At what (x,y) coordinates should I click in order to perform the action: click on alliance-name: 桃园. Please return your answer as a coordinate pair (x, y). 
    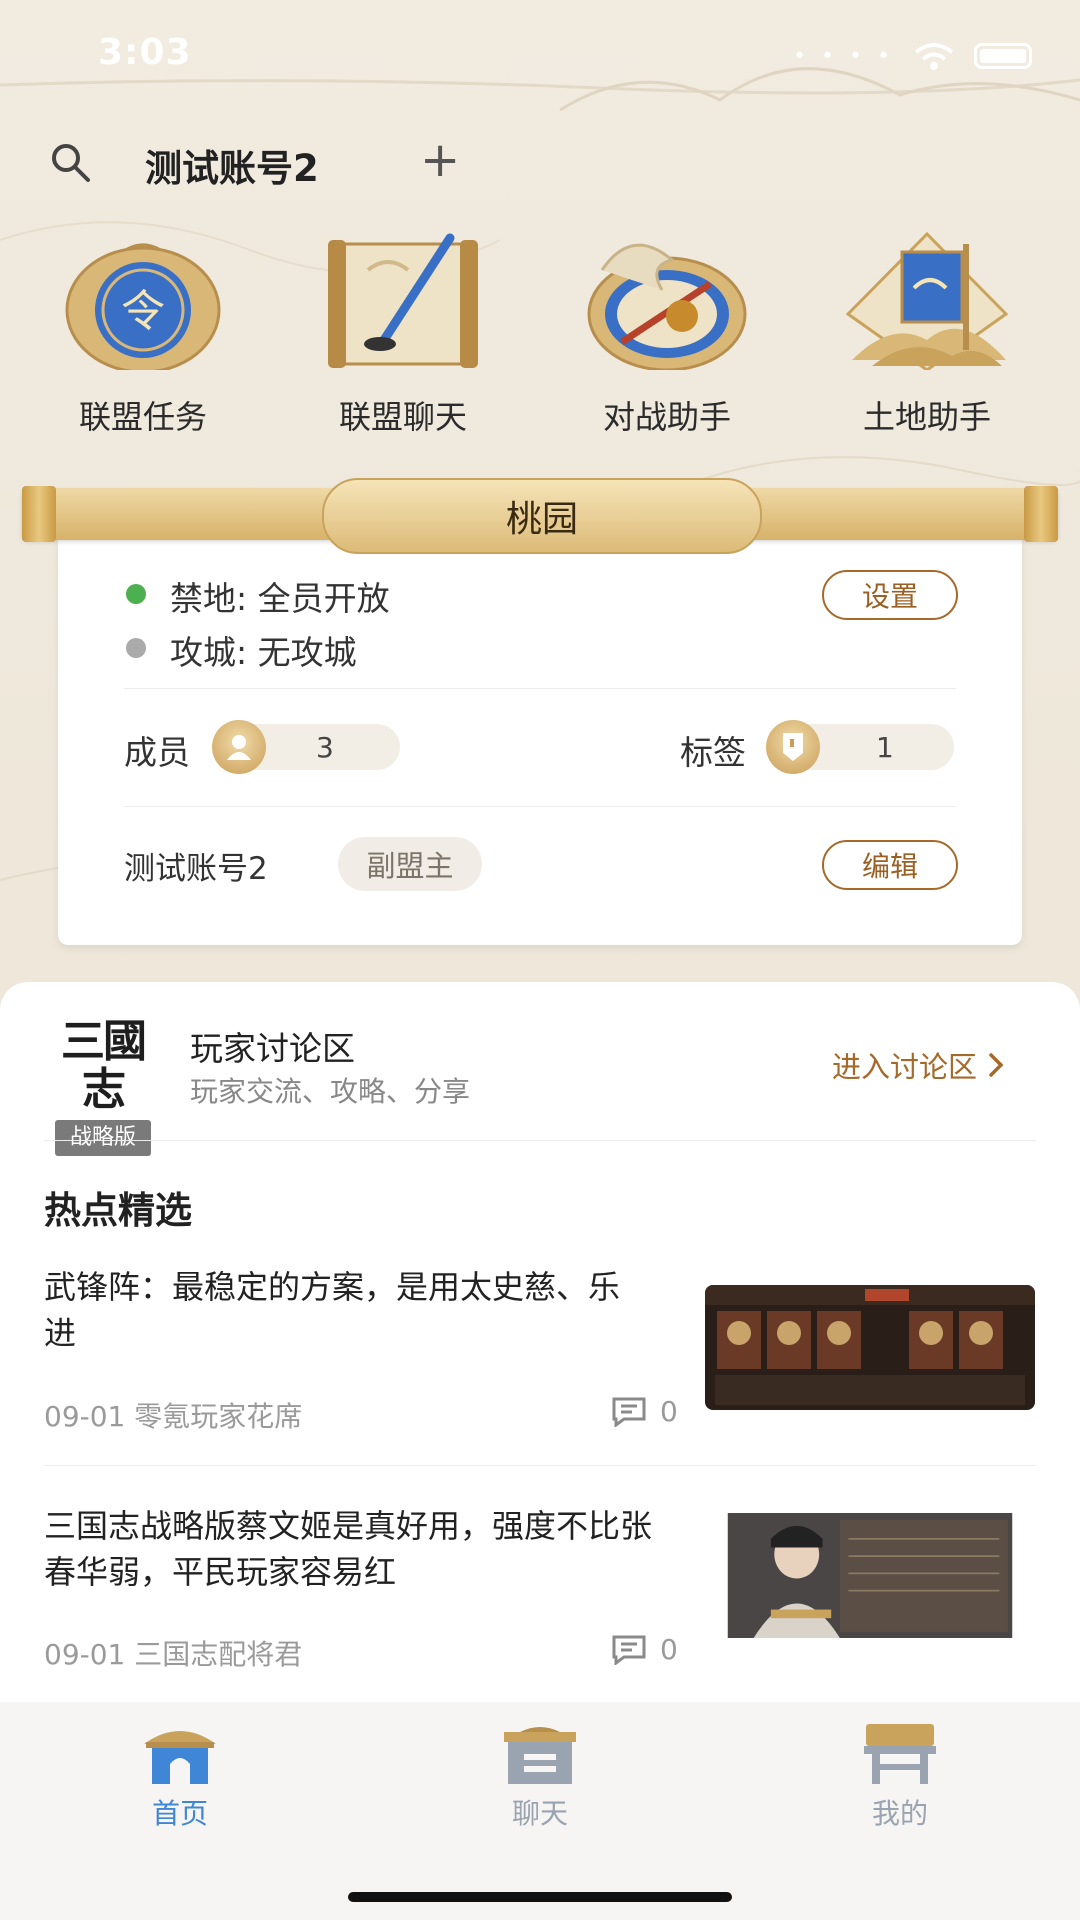
    Looking at the image, I should click on (542, 516).